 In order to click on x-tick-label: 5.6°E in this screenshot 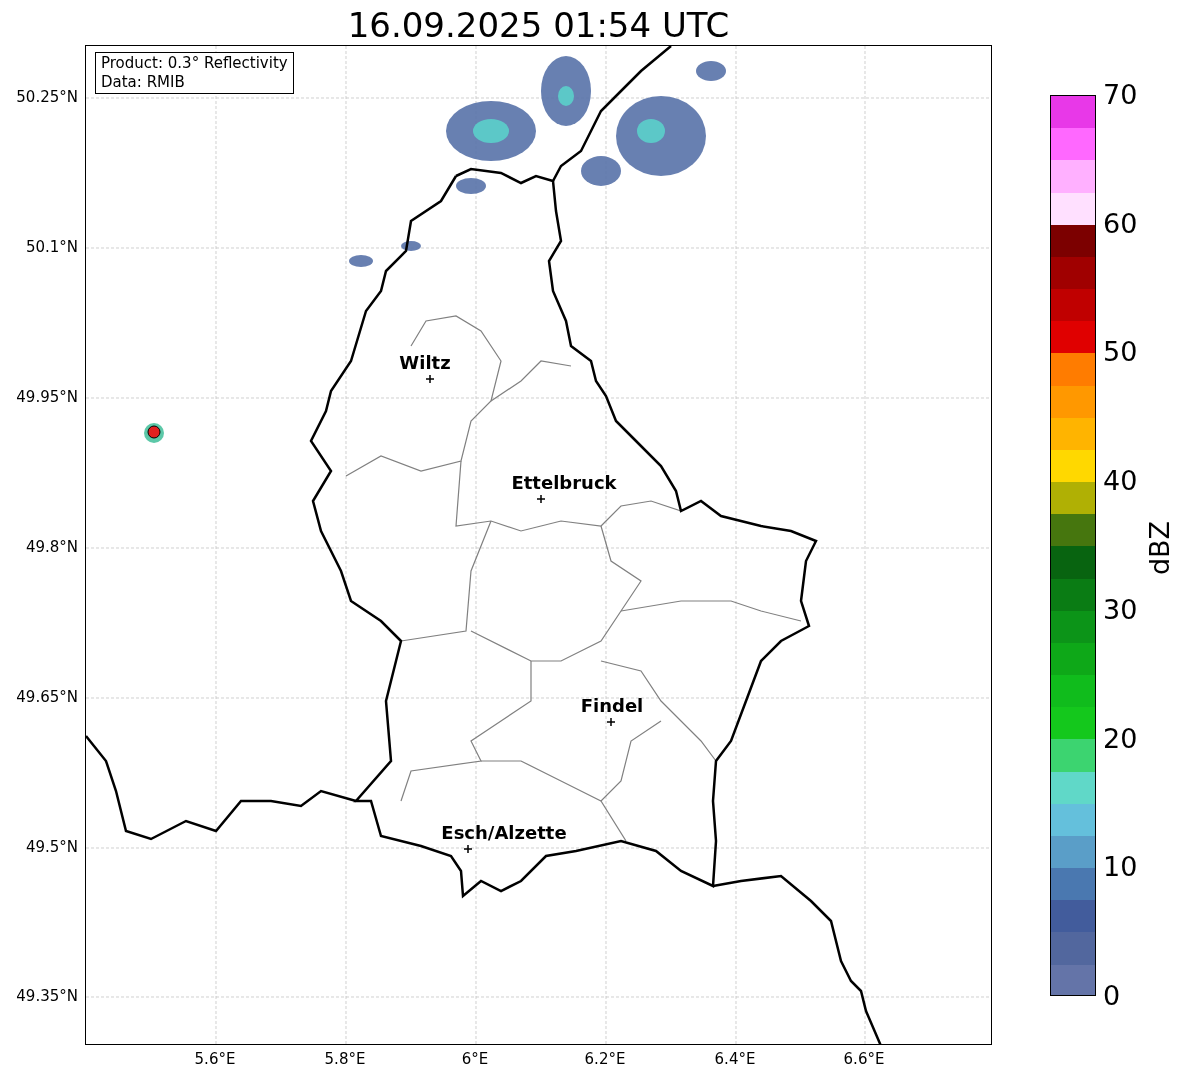, I will do `click(215, 1059)`.